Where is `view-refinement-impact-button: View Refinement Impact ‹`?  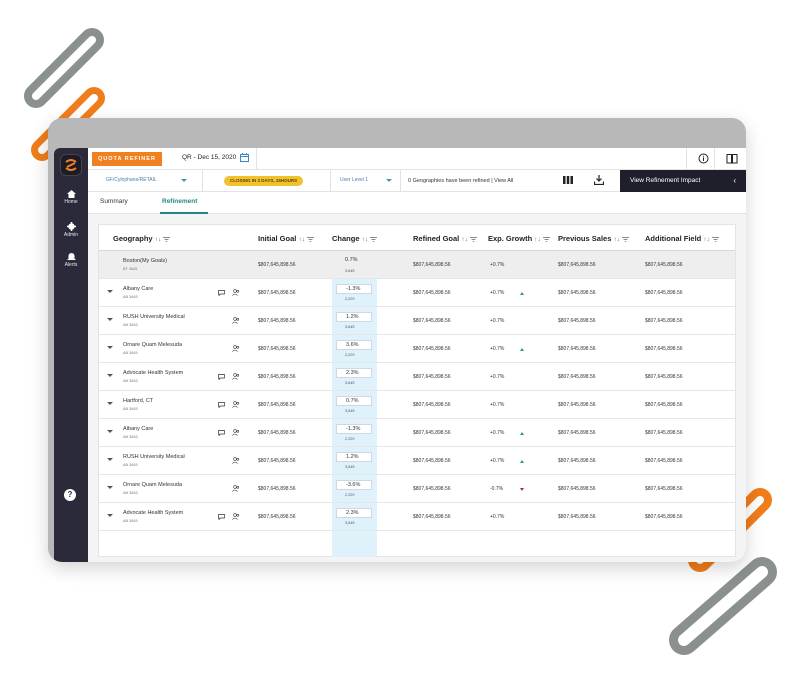 view-refinement-impact-button: View Refinement Impact ‹ is located at coordinates (683, 181).